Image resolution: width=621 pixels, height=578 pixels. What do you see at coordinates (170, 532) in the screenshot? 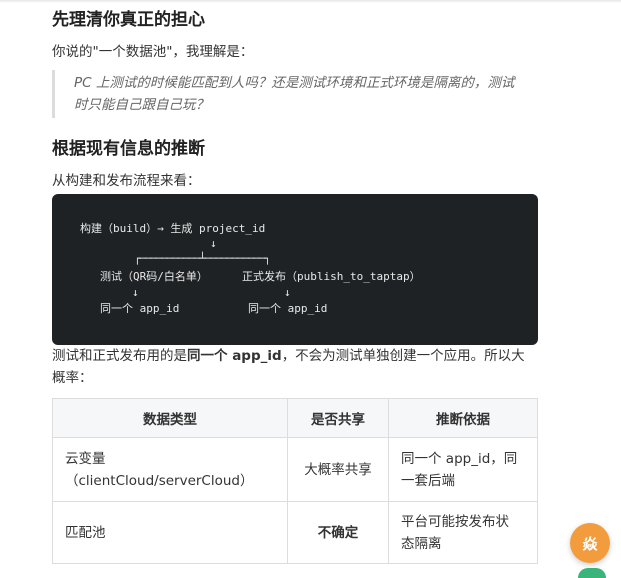
I see `cell-type: 匹配池` at bounding box center [170, 532].